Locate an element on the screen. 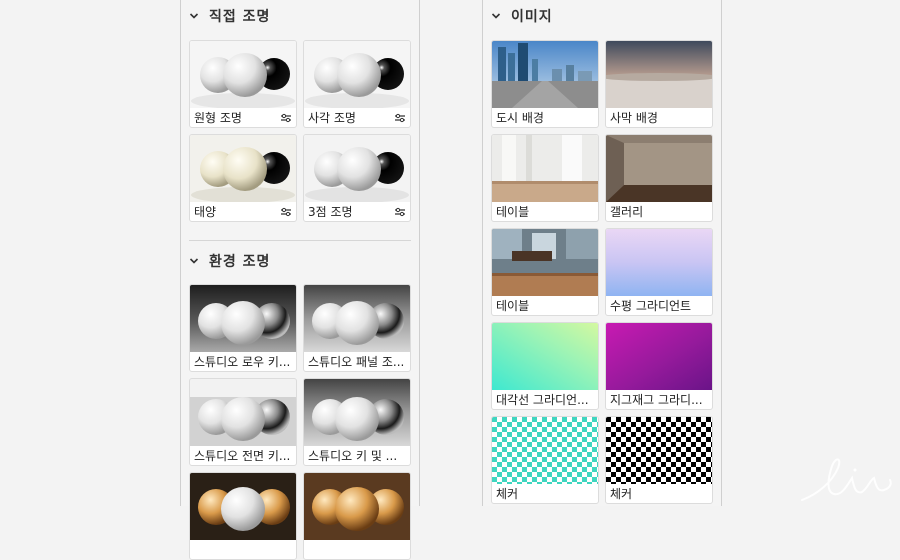  checker-black-thumbnail is located at coordinates (659, 450).